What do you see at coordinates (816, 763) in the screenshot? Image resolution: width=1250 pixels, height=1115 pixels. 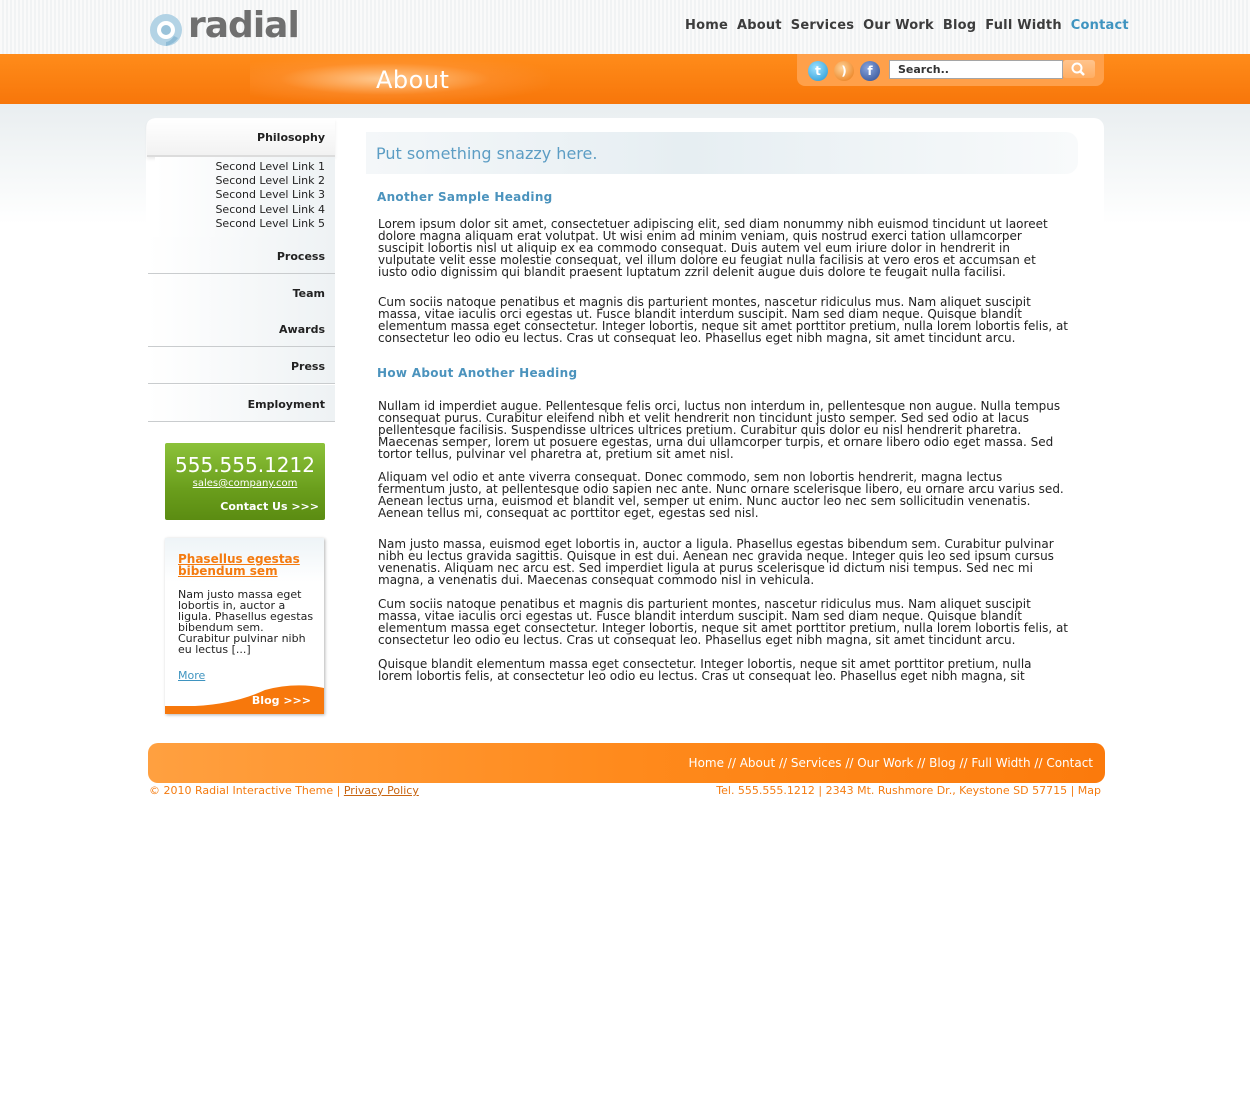 I see `footer-link-services: Services` at bounding box center [816, 763].